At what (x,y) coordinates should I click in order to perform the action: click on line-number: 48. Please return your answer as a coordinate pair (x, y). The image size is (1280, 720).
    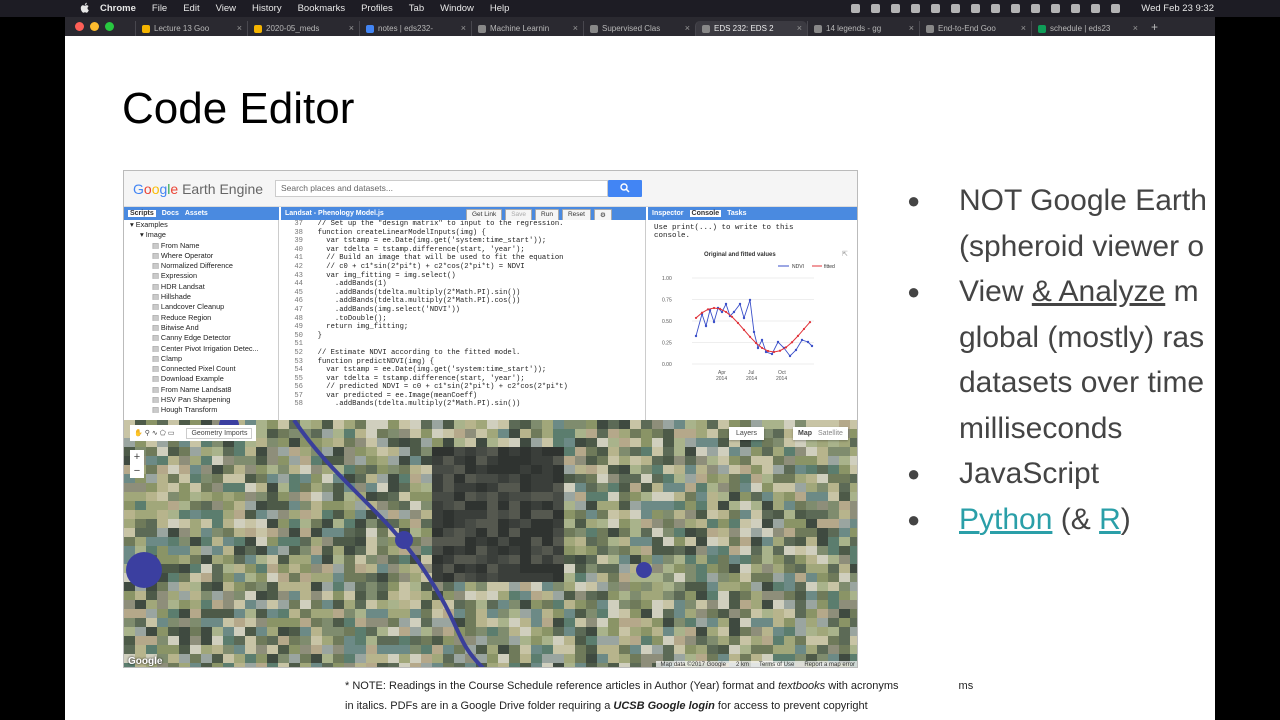
    Looking at the image, I should click on (298, 318).